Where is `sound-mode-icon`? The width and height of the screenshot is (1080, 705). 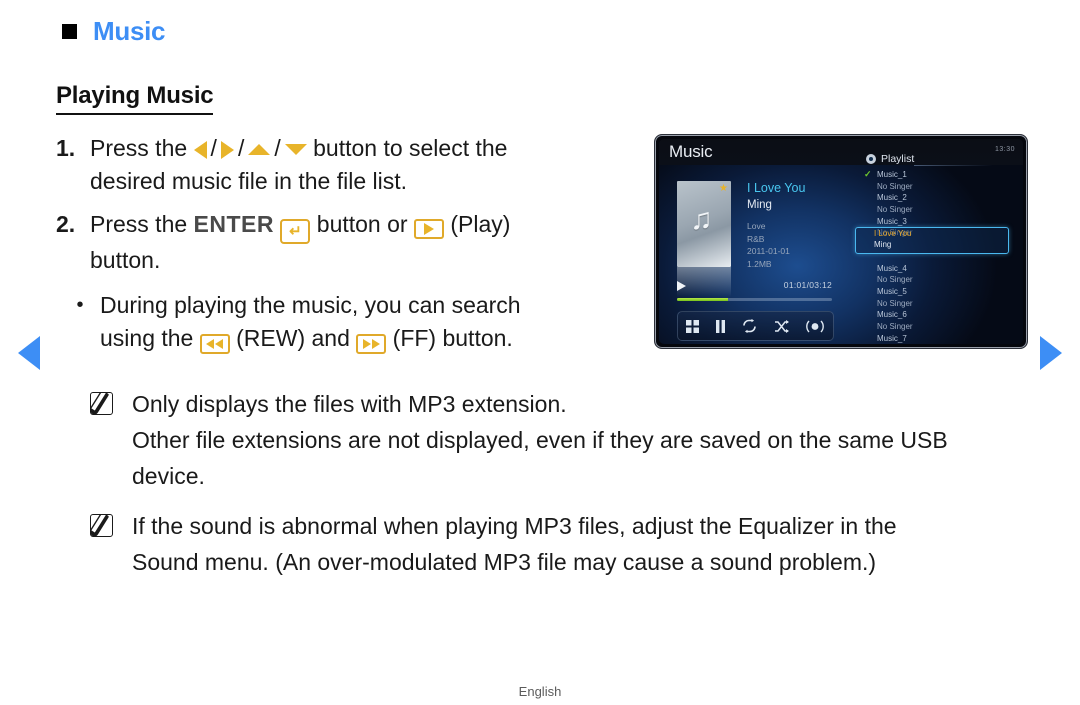
sound-mode-icon is located at coordinates (815, 326).